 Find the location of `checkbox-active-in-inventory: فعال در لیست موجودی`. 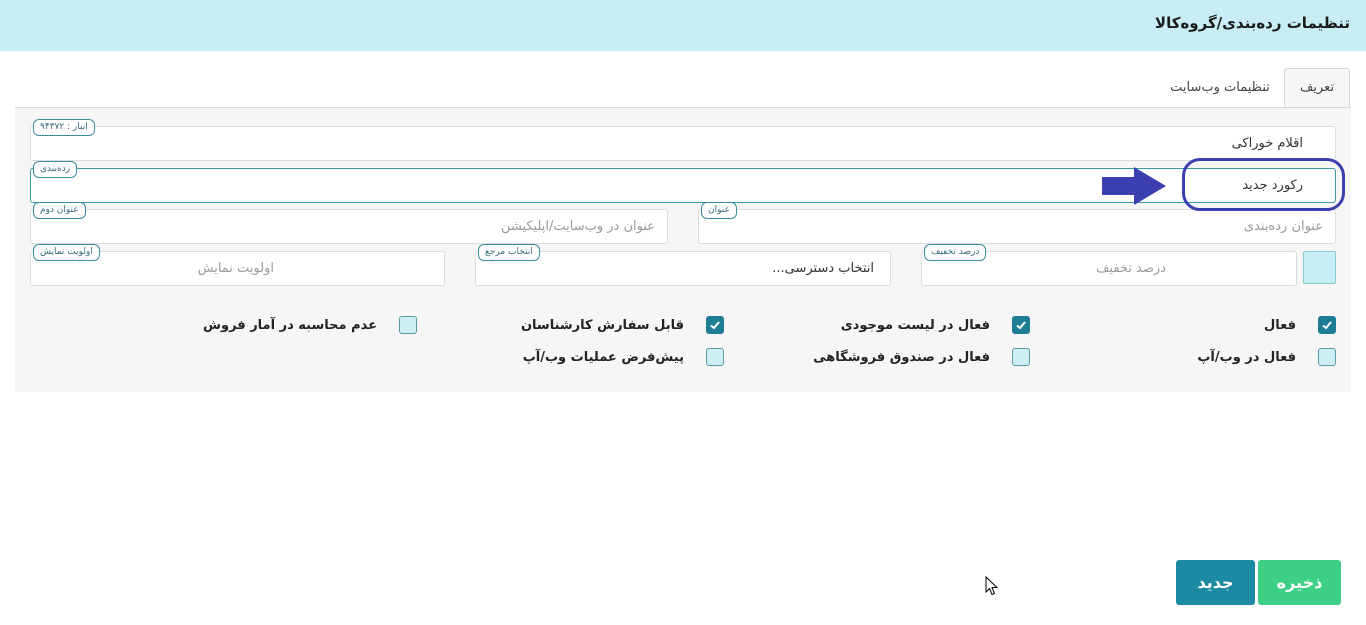

checkbox-active-in-inventory: فعال در لیست موجودی is located at coordinates (935, 325).